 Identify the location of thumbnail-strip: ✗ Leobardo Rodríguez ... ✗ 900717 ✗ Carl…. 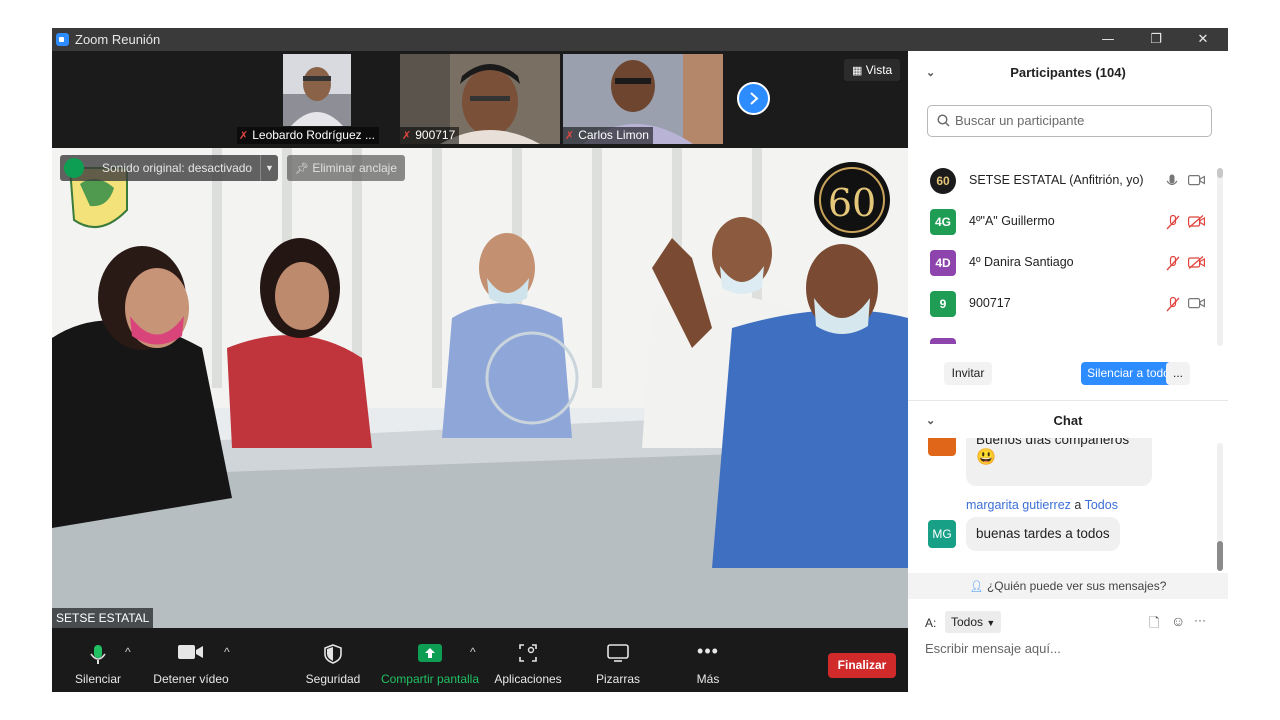
(480, 99).